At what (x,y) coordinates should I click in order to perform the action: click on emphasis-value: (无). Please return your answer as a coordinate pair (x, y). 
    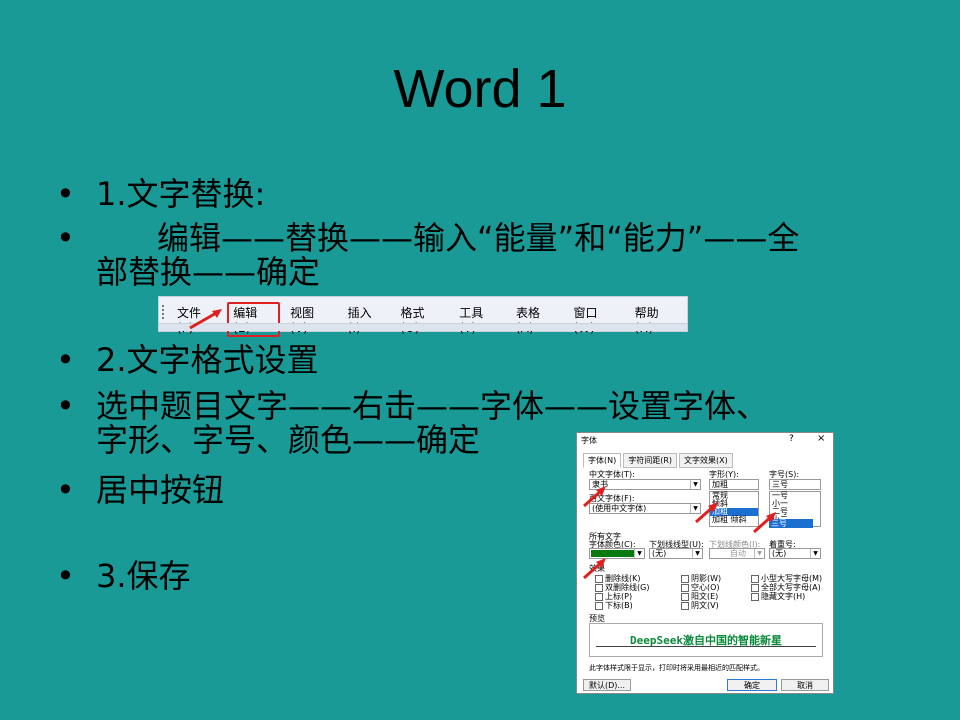
    Looking at the image, I should click on (779, 553).